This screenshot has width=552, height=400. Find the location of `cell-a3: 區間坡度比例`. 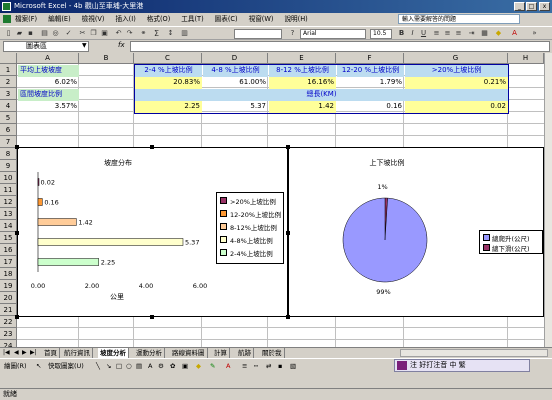

cell-a3: 區間坡度比例 is located at coordinates (48, 95).